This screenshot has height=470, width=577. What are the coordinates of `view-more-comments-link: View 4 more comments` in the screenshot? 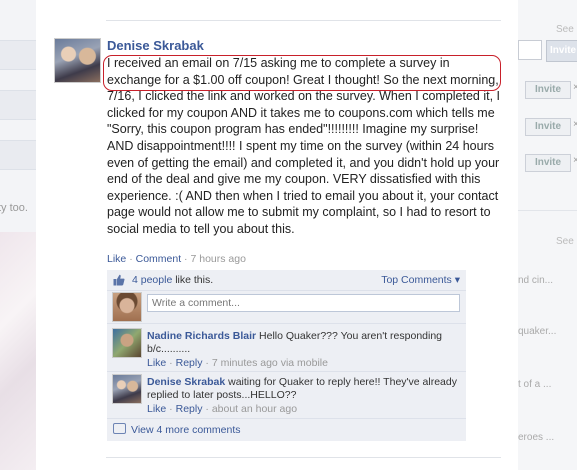 It's located at (177, 429).